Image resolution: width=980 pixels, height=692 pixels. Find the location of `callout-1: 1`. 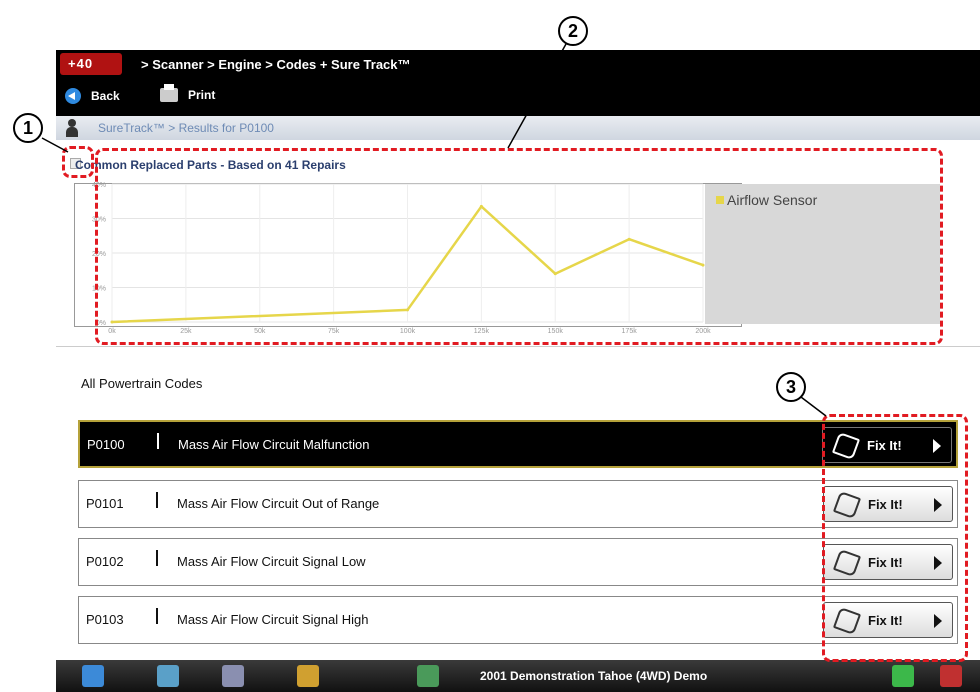

callout-1: 1 is located at coordinates (28, 128).